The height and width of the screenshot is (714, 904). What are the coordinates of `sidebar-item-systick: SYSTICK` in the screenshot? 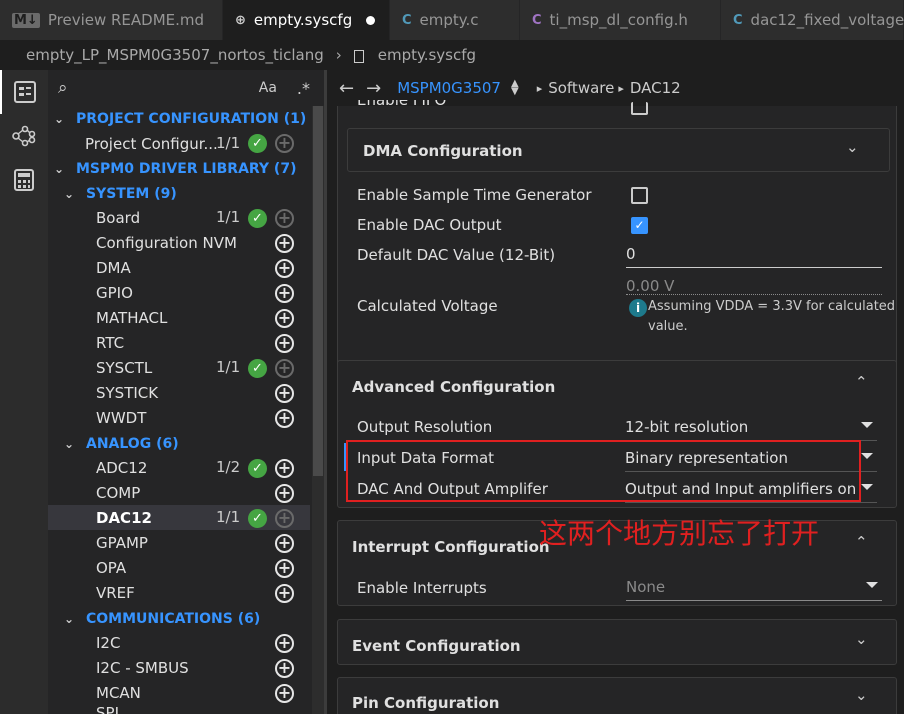 It's located at (127, 392).